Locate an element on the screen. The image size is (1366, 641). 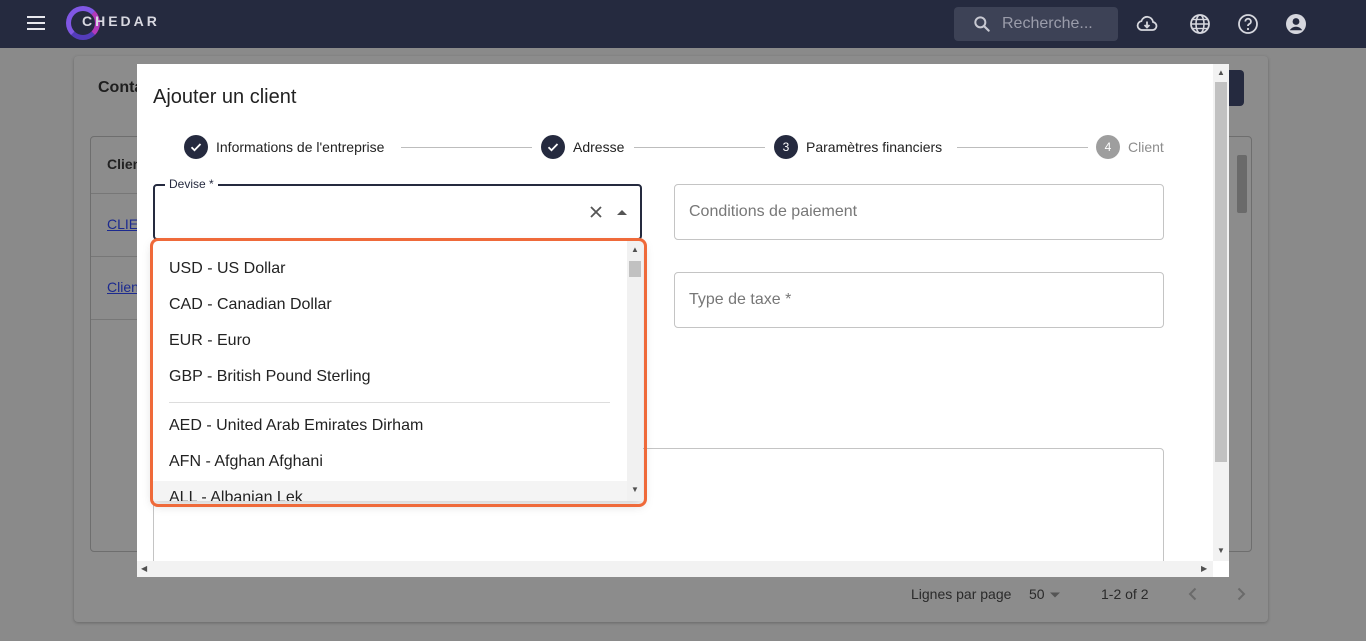
step-company-info: Informations de l'entreprise is located at coordinates (284, 147).